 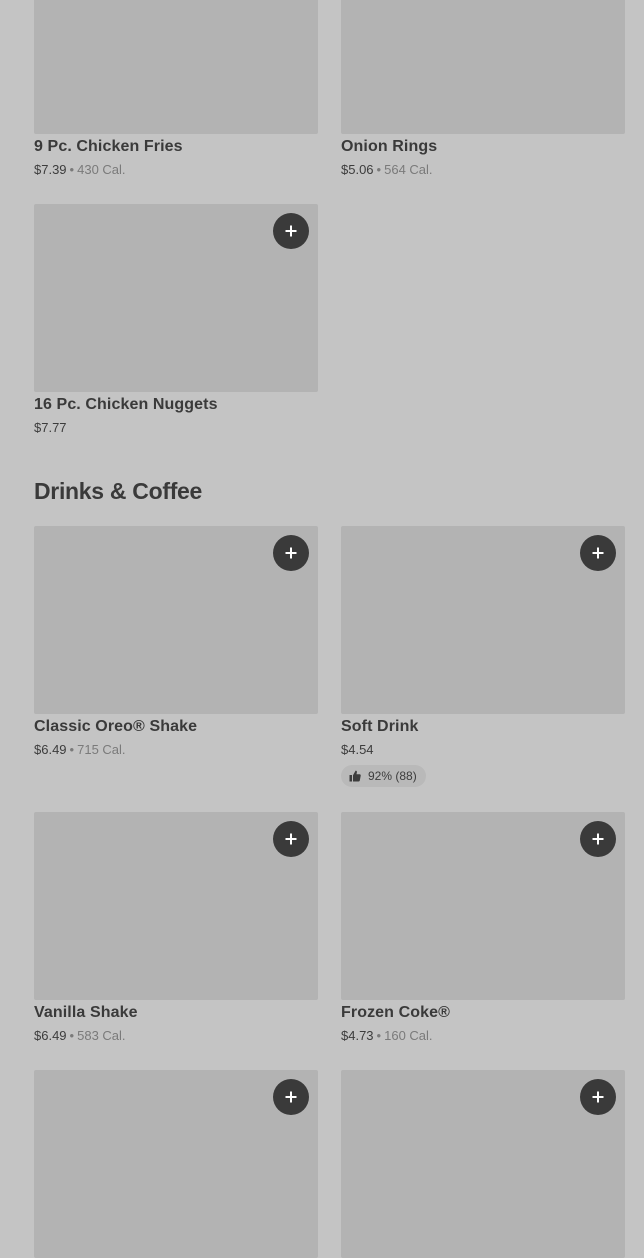 I want to click on item-name: Frozen Coke®, so click(x=396, y=1012).